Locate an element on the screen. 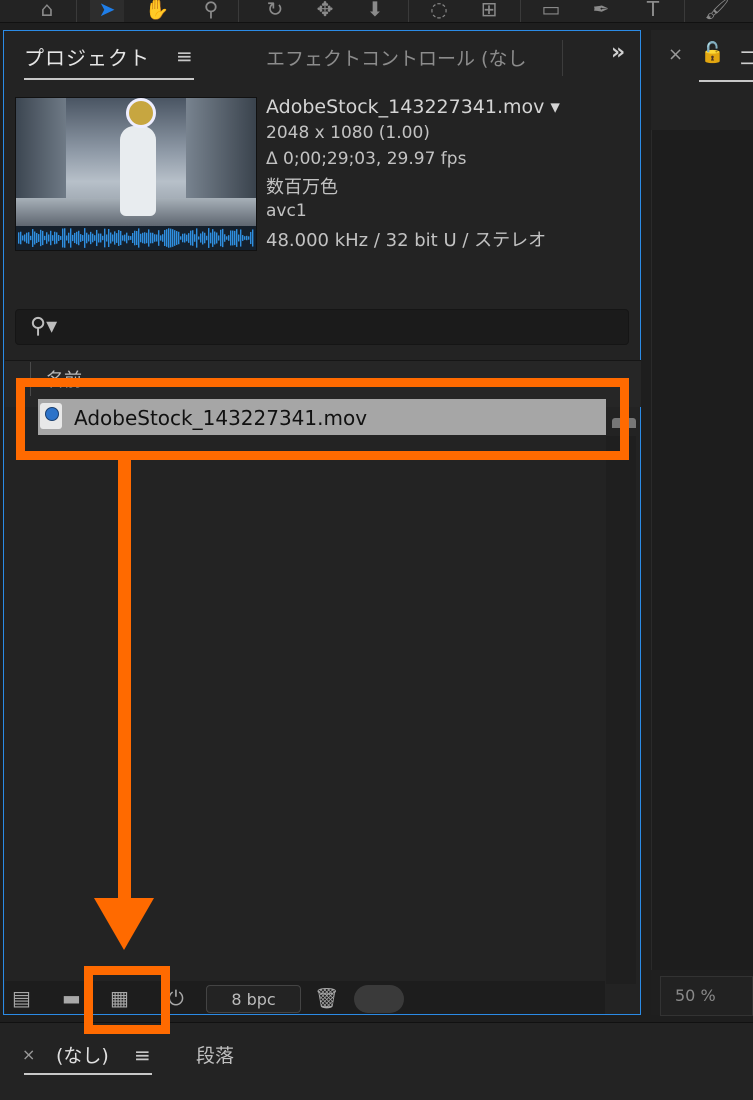 This screenshot has height=1100, width=753. toggle-switch is located at coordinates (379, 999).